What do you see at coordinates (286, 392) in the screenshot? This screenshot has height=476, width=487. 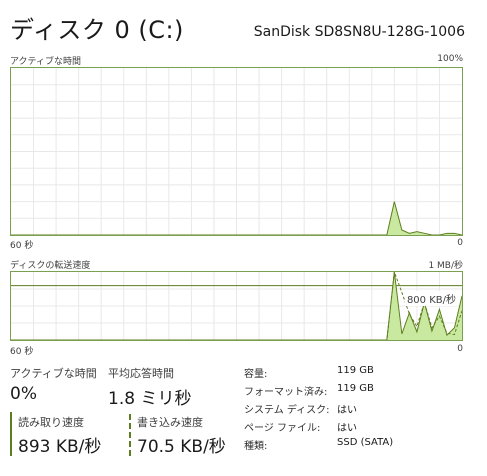 I see `info-formatted-key: フォーマット済み:` at bounding box center [286, 392].